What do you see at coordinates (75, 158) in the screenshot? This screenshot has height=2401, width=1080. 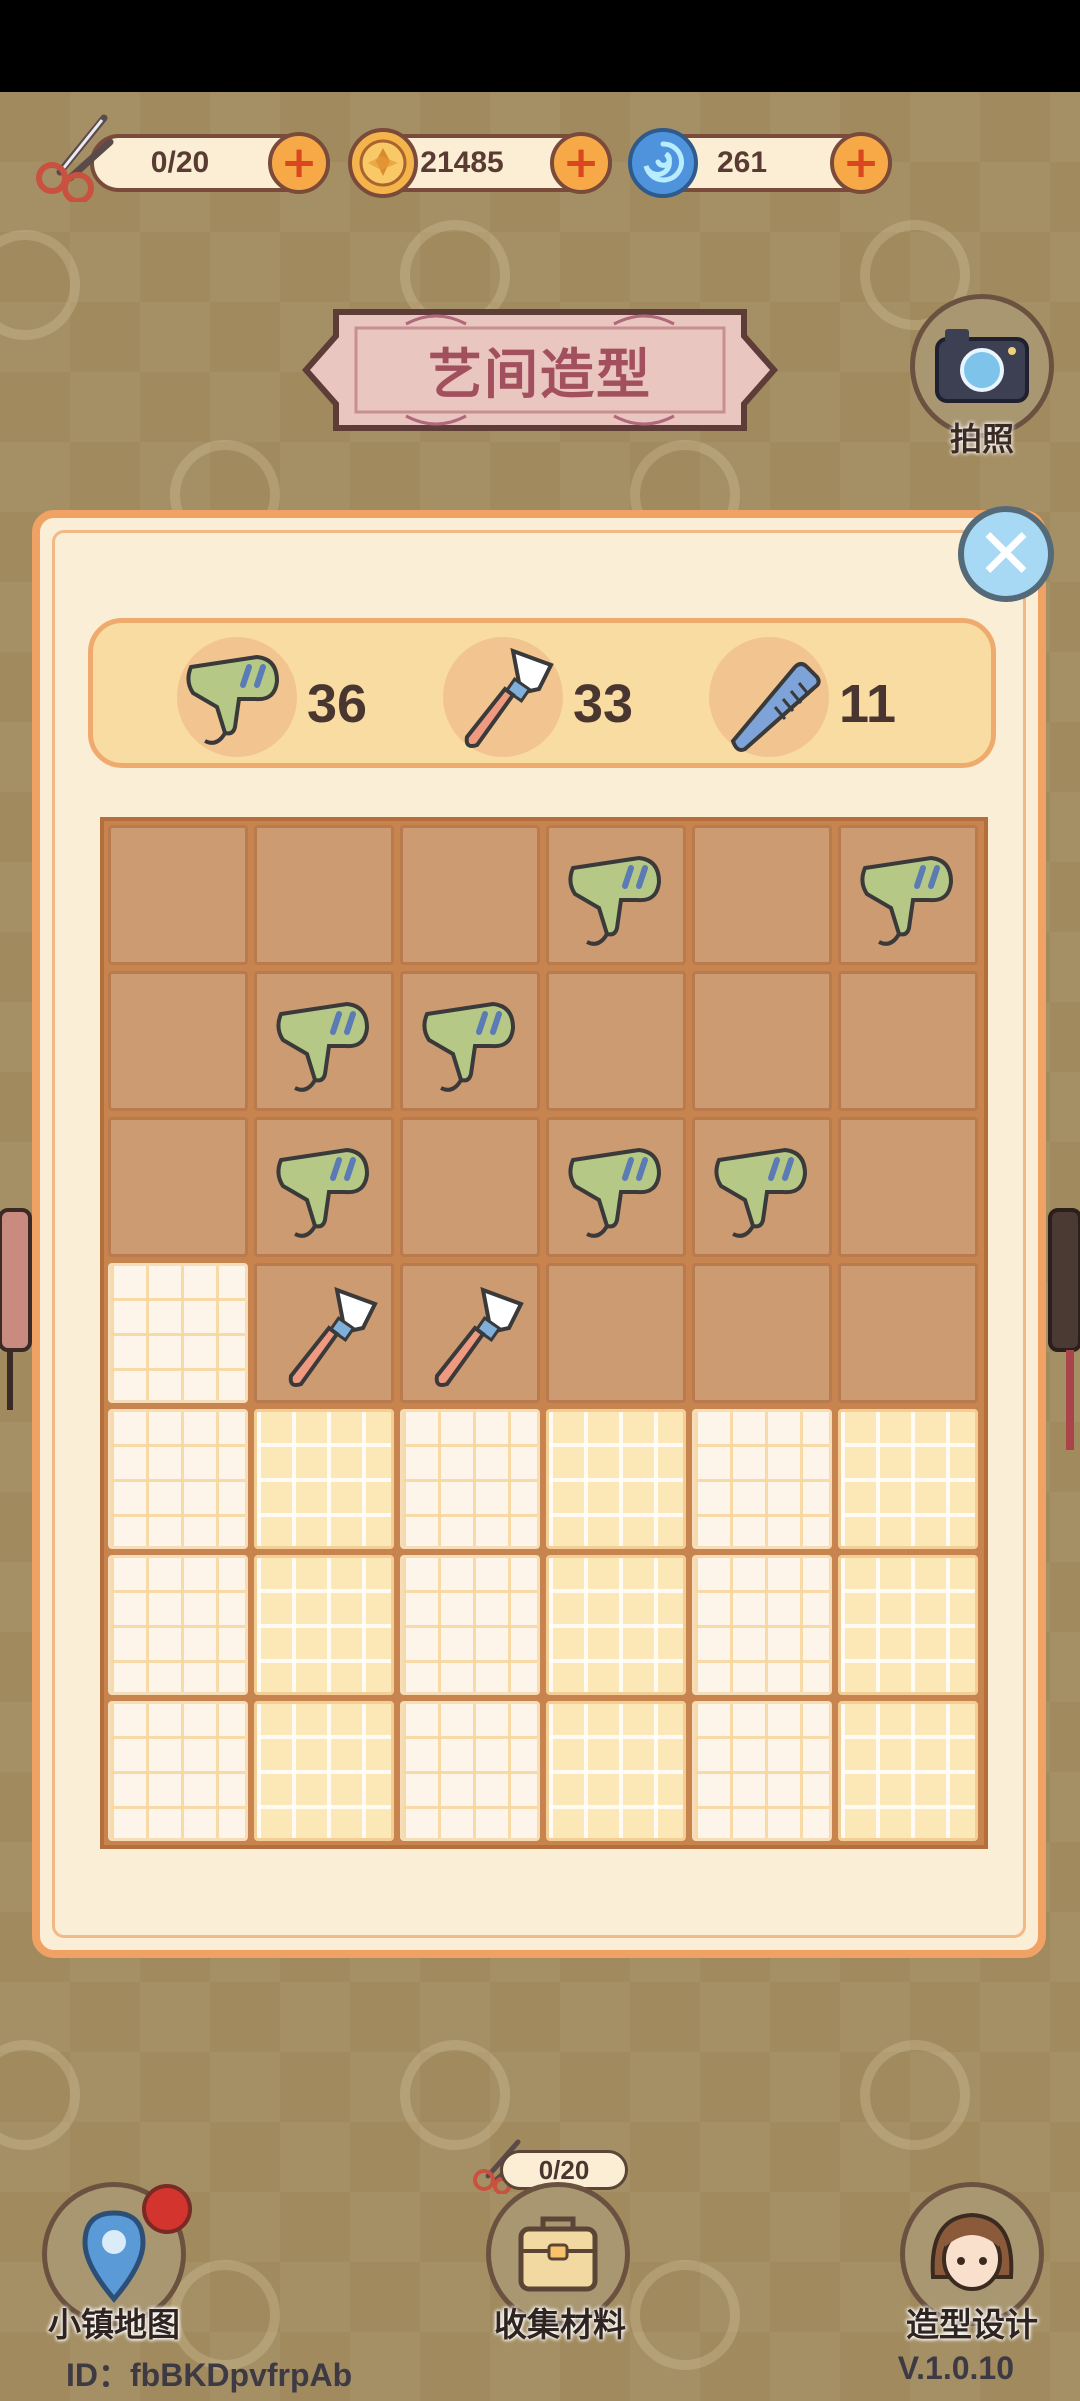 I see `scissors-icon` at bounding box center [75, 158].